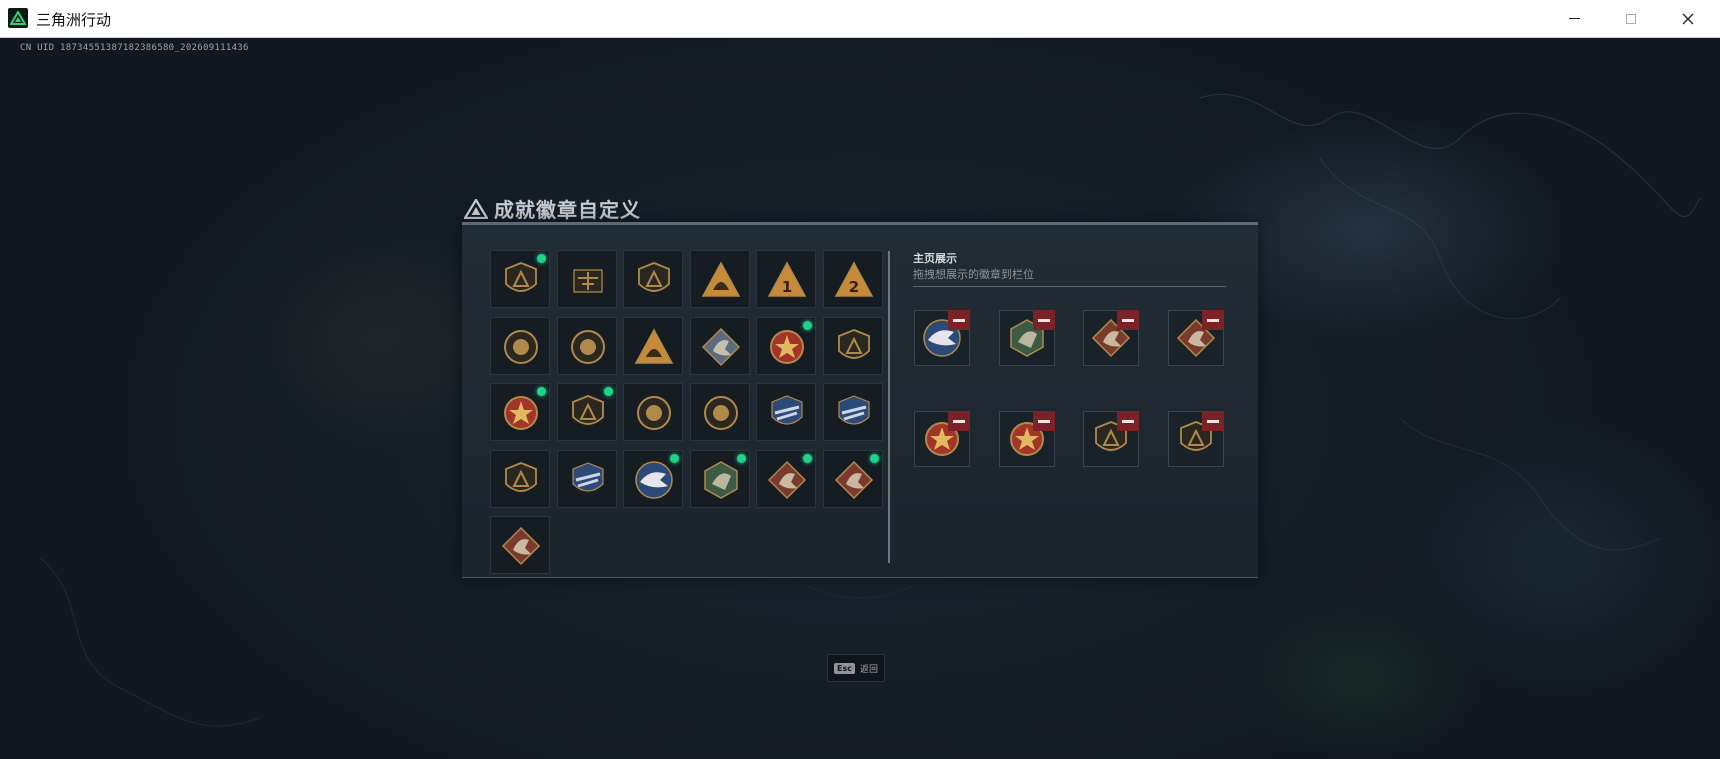 The width and height of the screenshot is (1720, 759). I want to click on showcase-title: 主页展示, so click(935, 258).